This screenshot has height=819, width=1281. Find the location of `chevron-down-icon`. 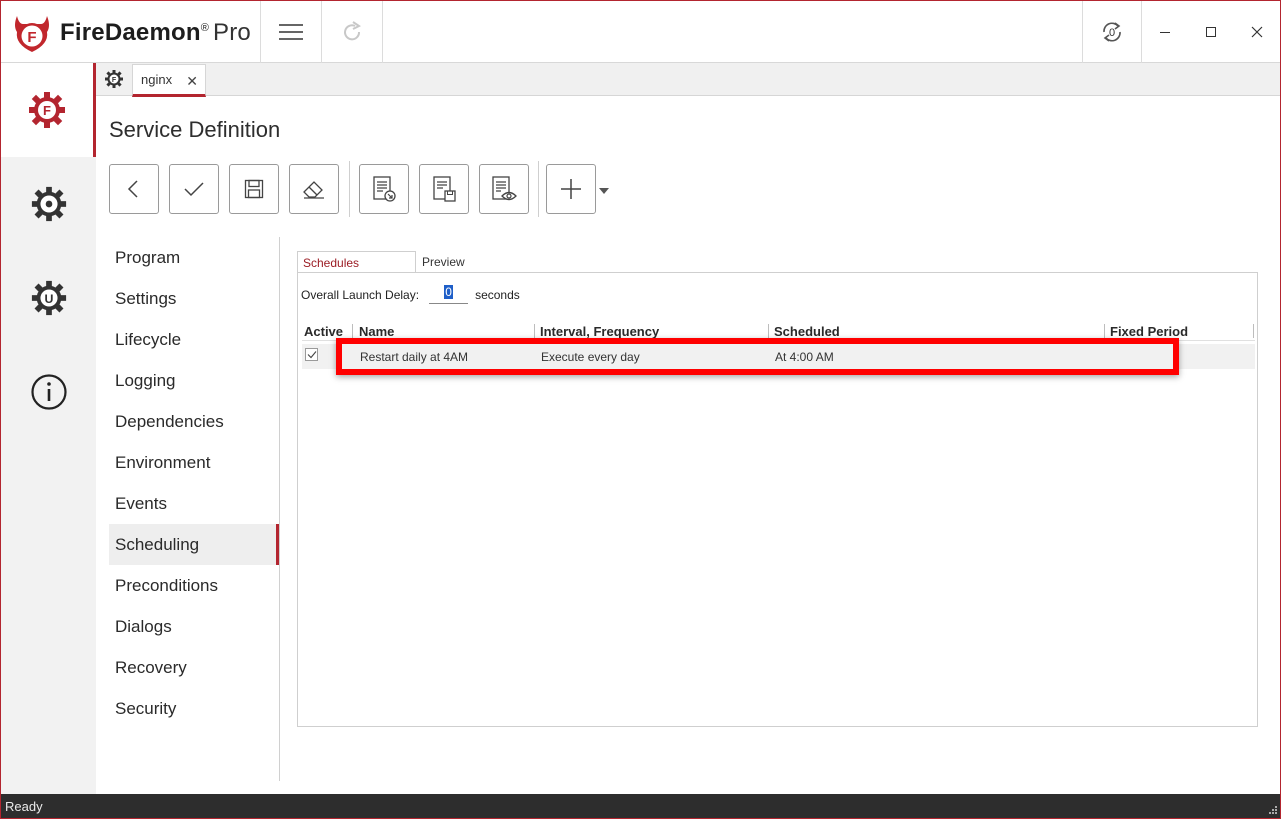

chevron-down-icon is located at coordinates (604, 191).